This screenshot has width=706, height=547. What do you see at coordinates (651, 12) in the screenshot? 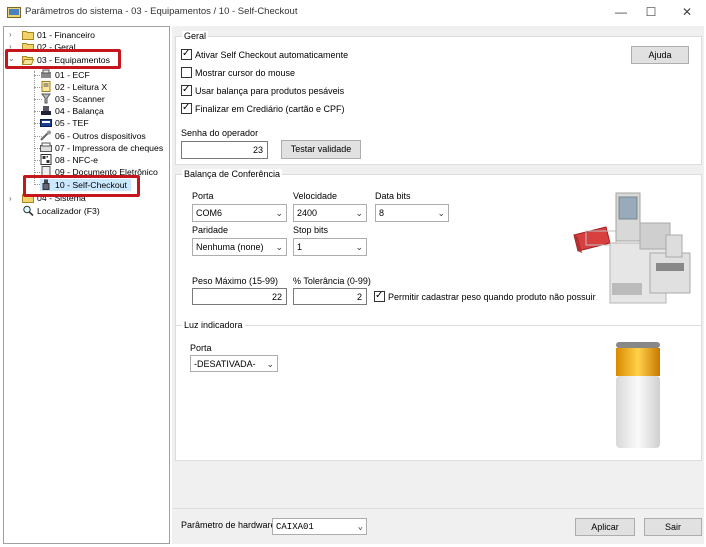
I see `maximize-button: ☐` at bounding box center [651, 12].